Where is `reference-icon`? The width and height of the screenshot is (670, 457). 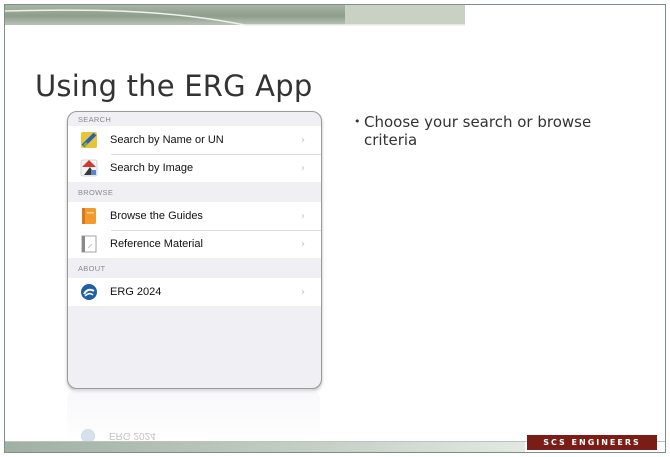 reference-icon is located at coordinates (89, 244).